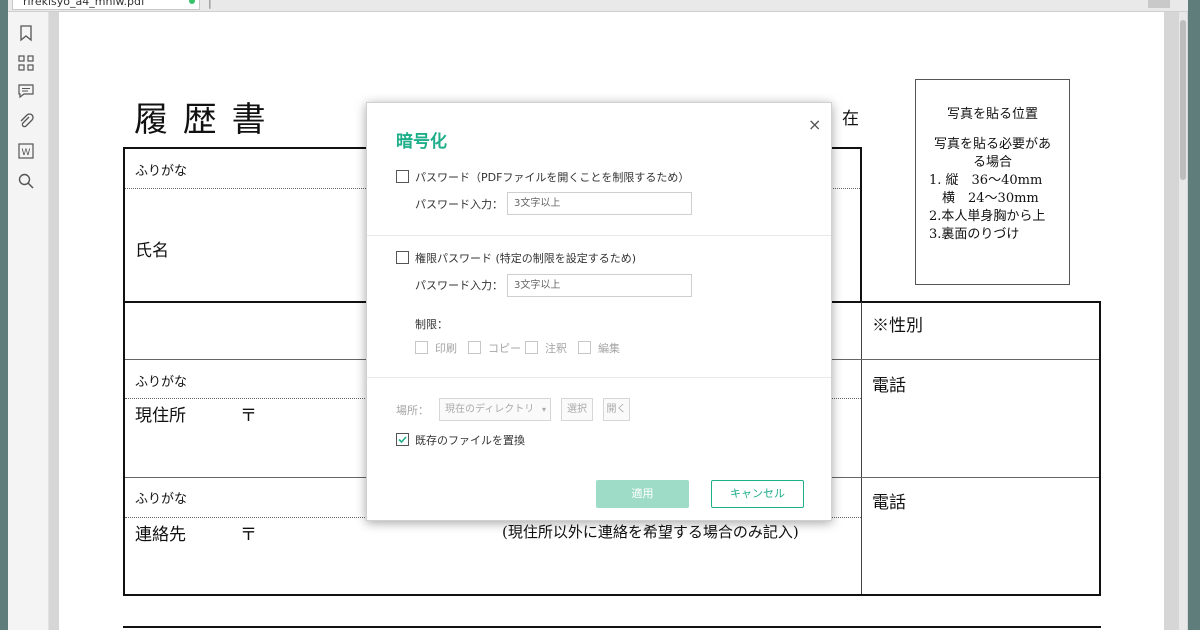 Image resolution: width=1200 pixels, height=630 pixels. What do you see at coordinates (26, 63) in the screenshot?
I see `thumbnails-icon` at bounding box center [26, 63].